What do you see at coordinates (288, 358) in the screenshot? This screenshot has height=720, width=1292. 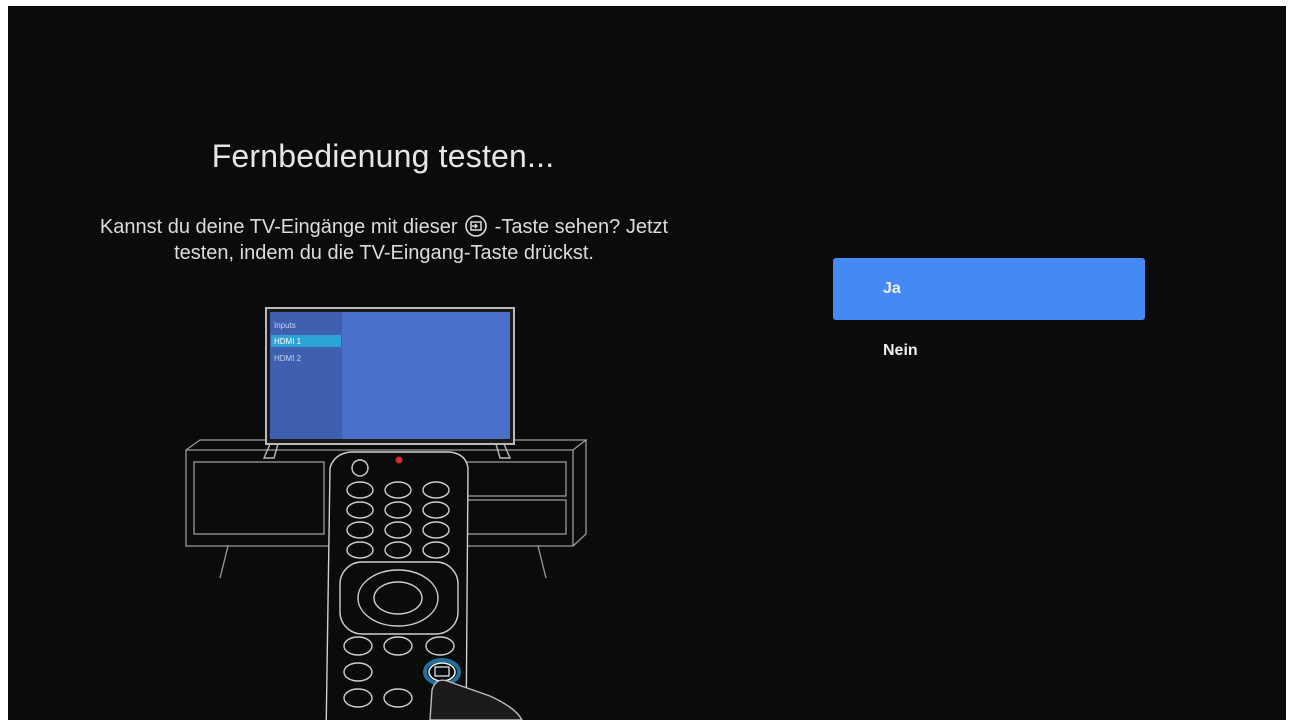 I see `tv-menu-item-hdmi2: HDMI 2` at bounding box center [288, 358].